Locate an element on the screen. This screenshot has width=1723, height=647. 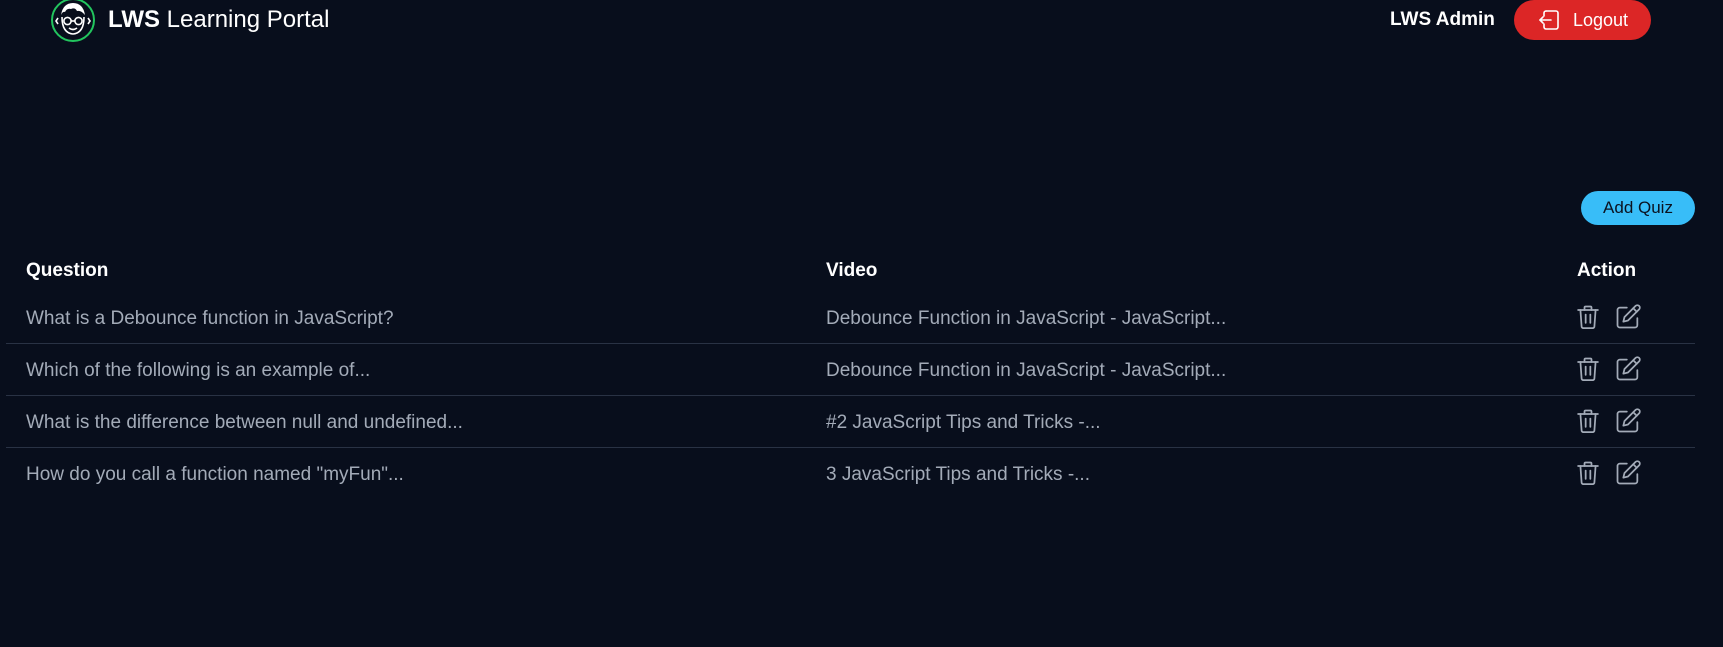
avatar-glasses-icon is located at coordinates (73, 21).